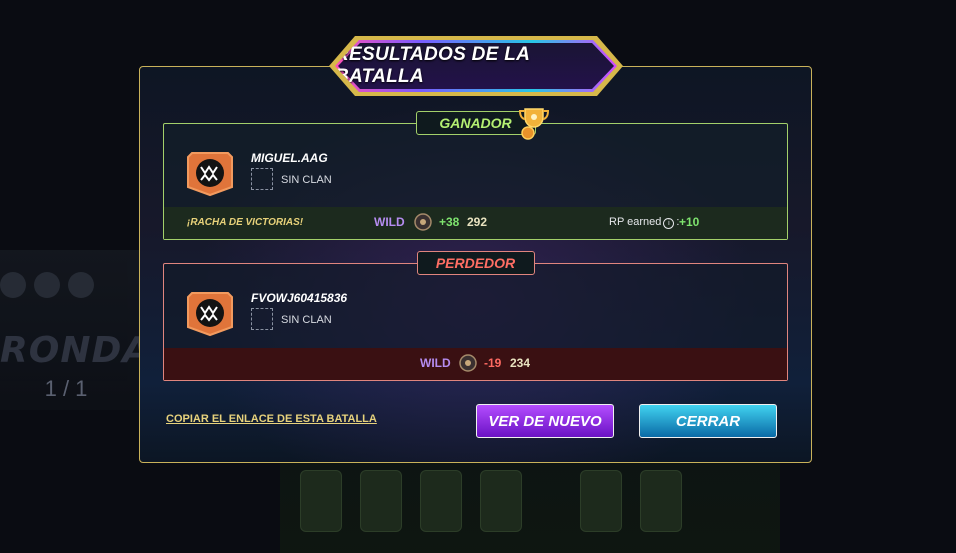 This screenshot has width=956, height=553. I want to click on info-icon: i, so click(669, 223).